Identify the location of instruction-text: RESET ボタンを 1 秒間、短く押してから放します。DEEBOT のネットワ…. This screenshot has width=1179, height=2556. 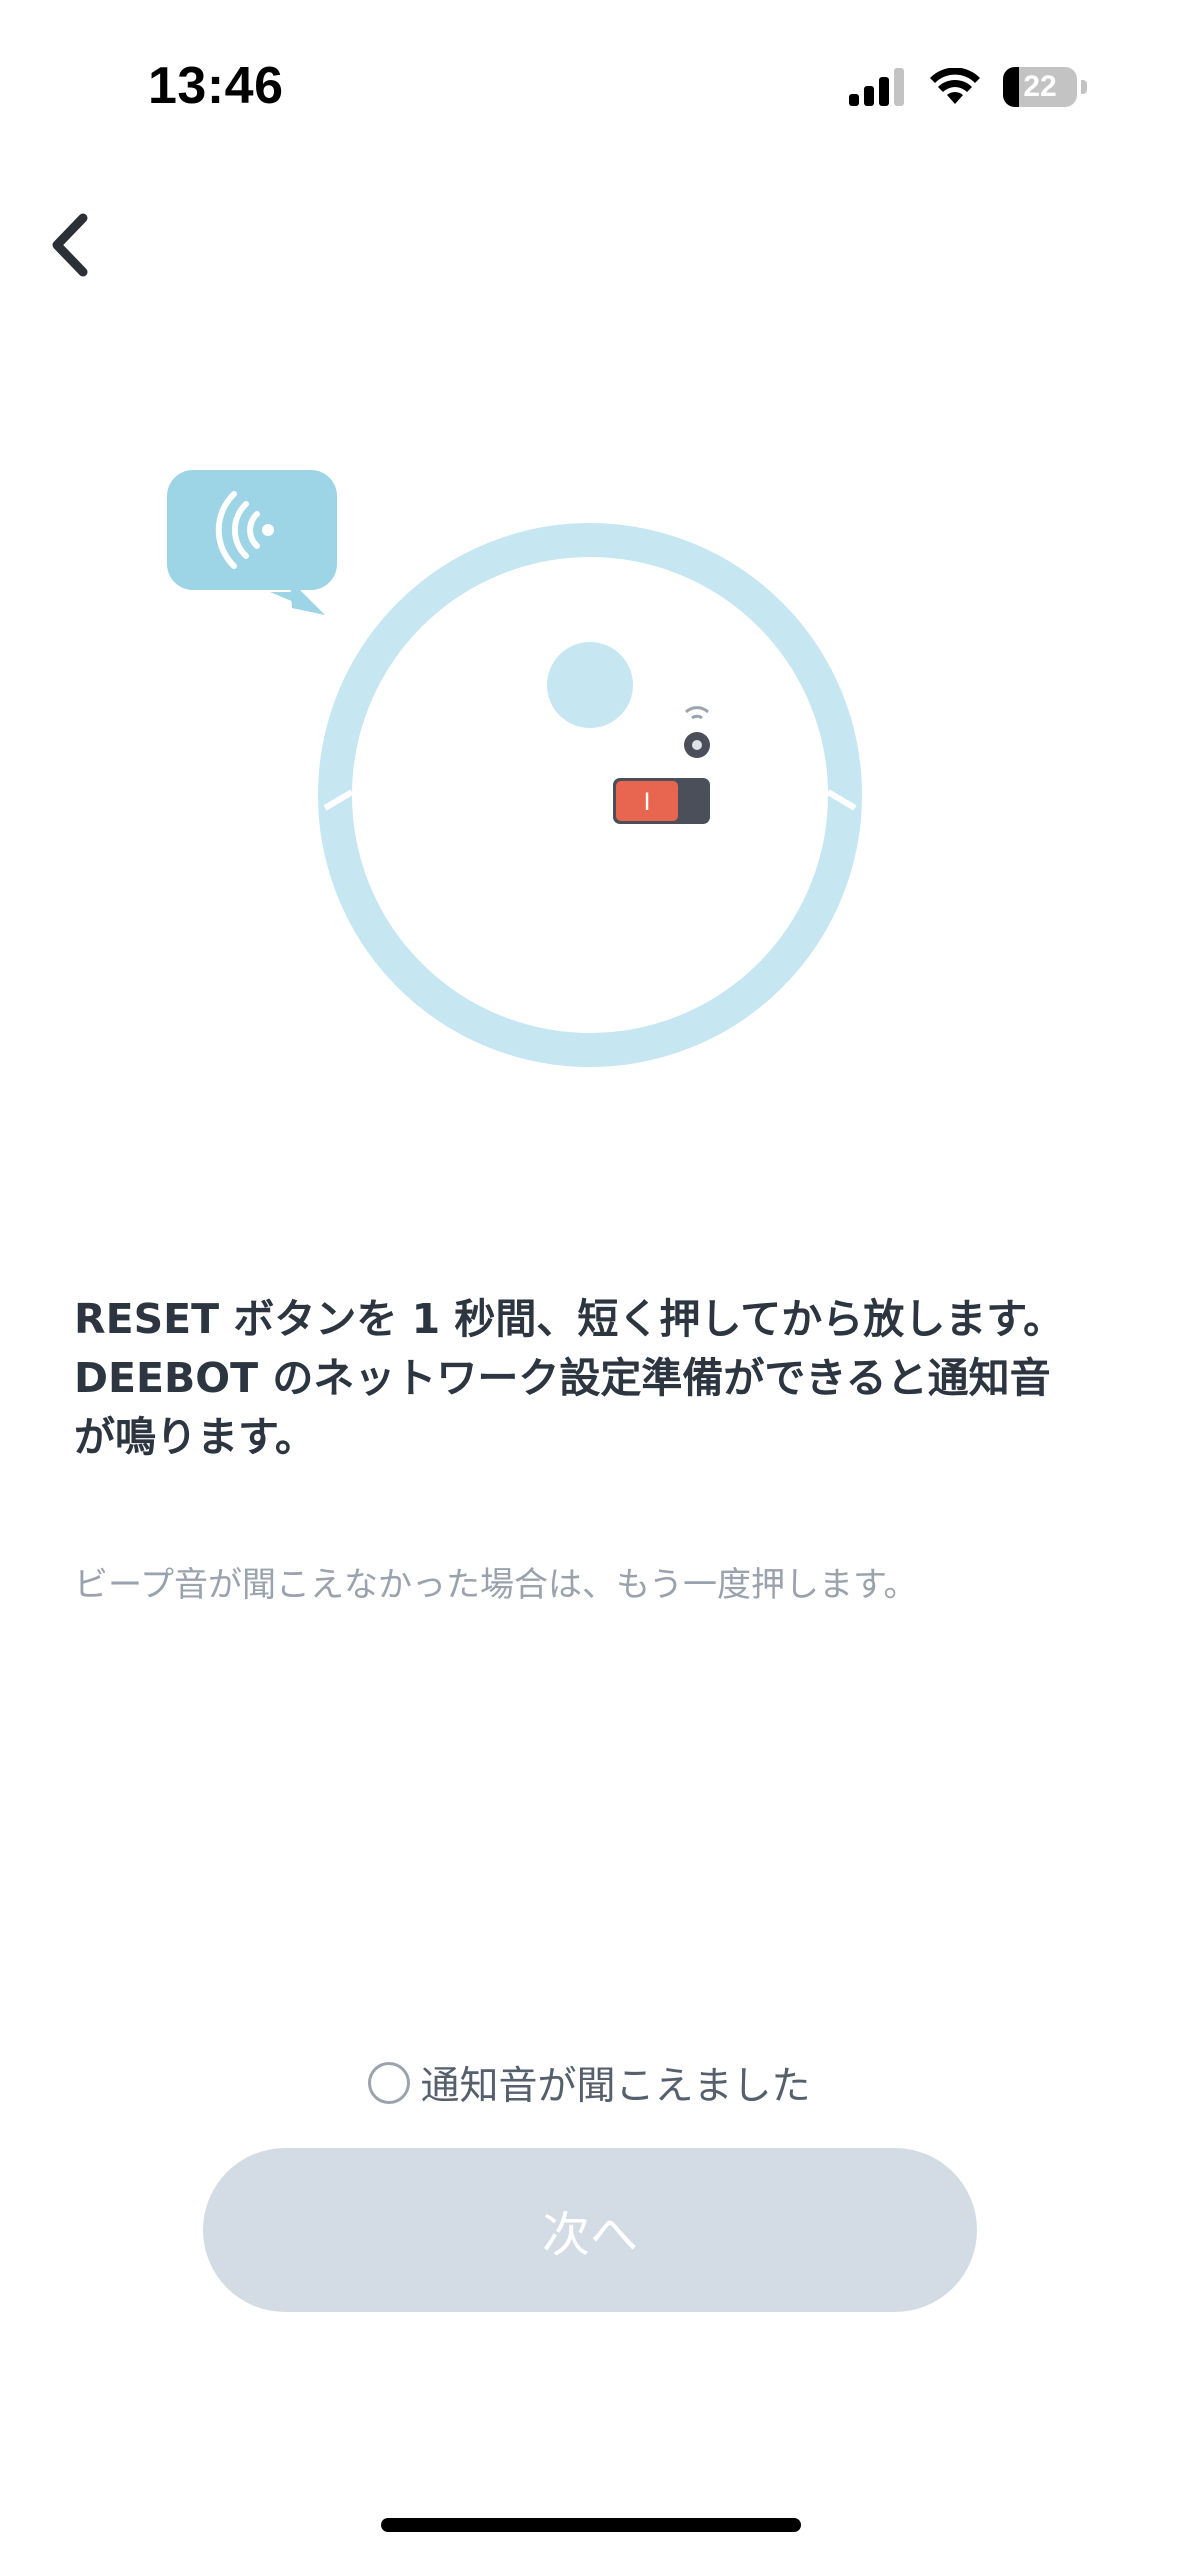
(569, 1378).